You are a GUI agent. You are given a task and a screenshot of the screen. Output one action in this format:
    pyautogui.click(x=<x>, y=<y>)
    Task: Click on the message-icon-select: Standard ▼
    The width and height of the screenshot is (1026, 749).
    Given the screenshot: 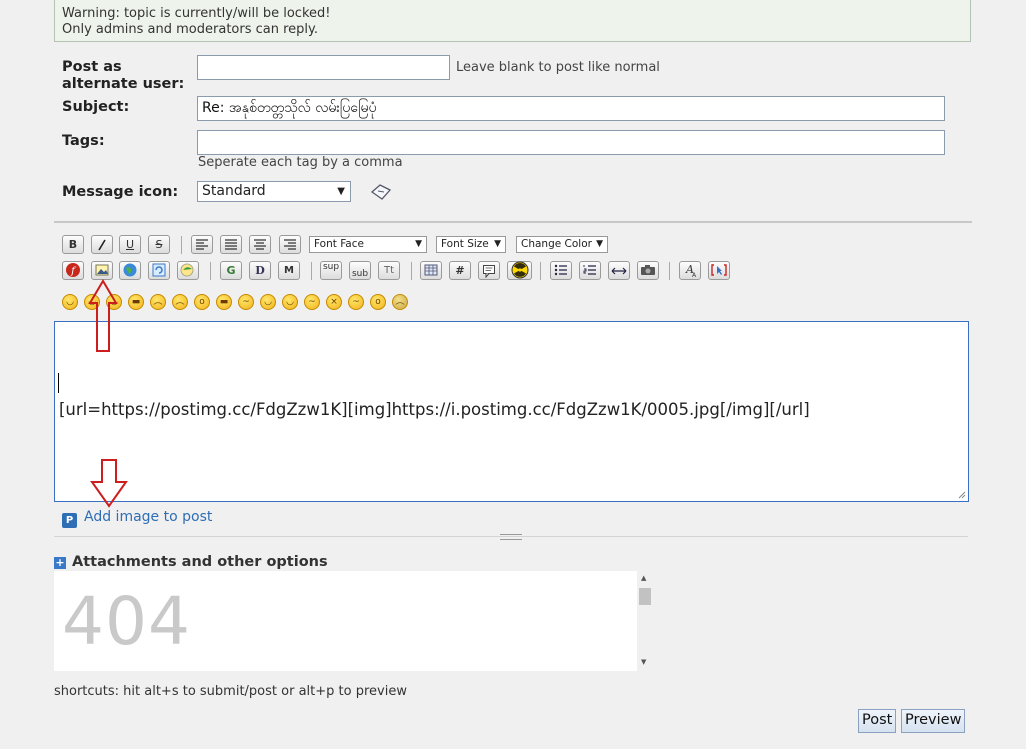 What is the action you would take?
    pyautogui.click(x=274, y=191)
    